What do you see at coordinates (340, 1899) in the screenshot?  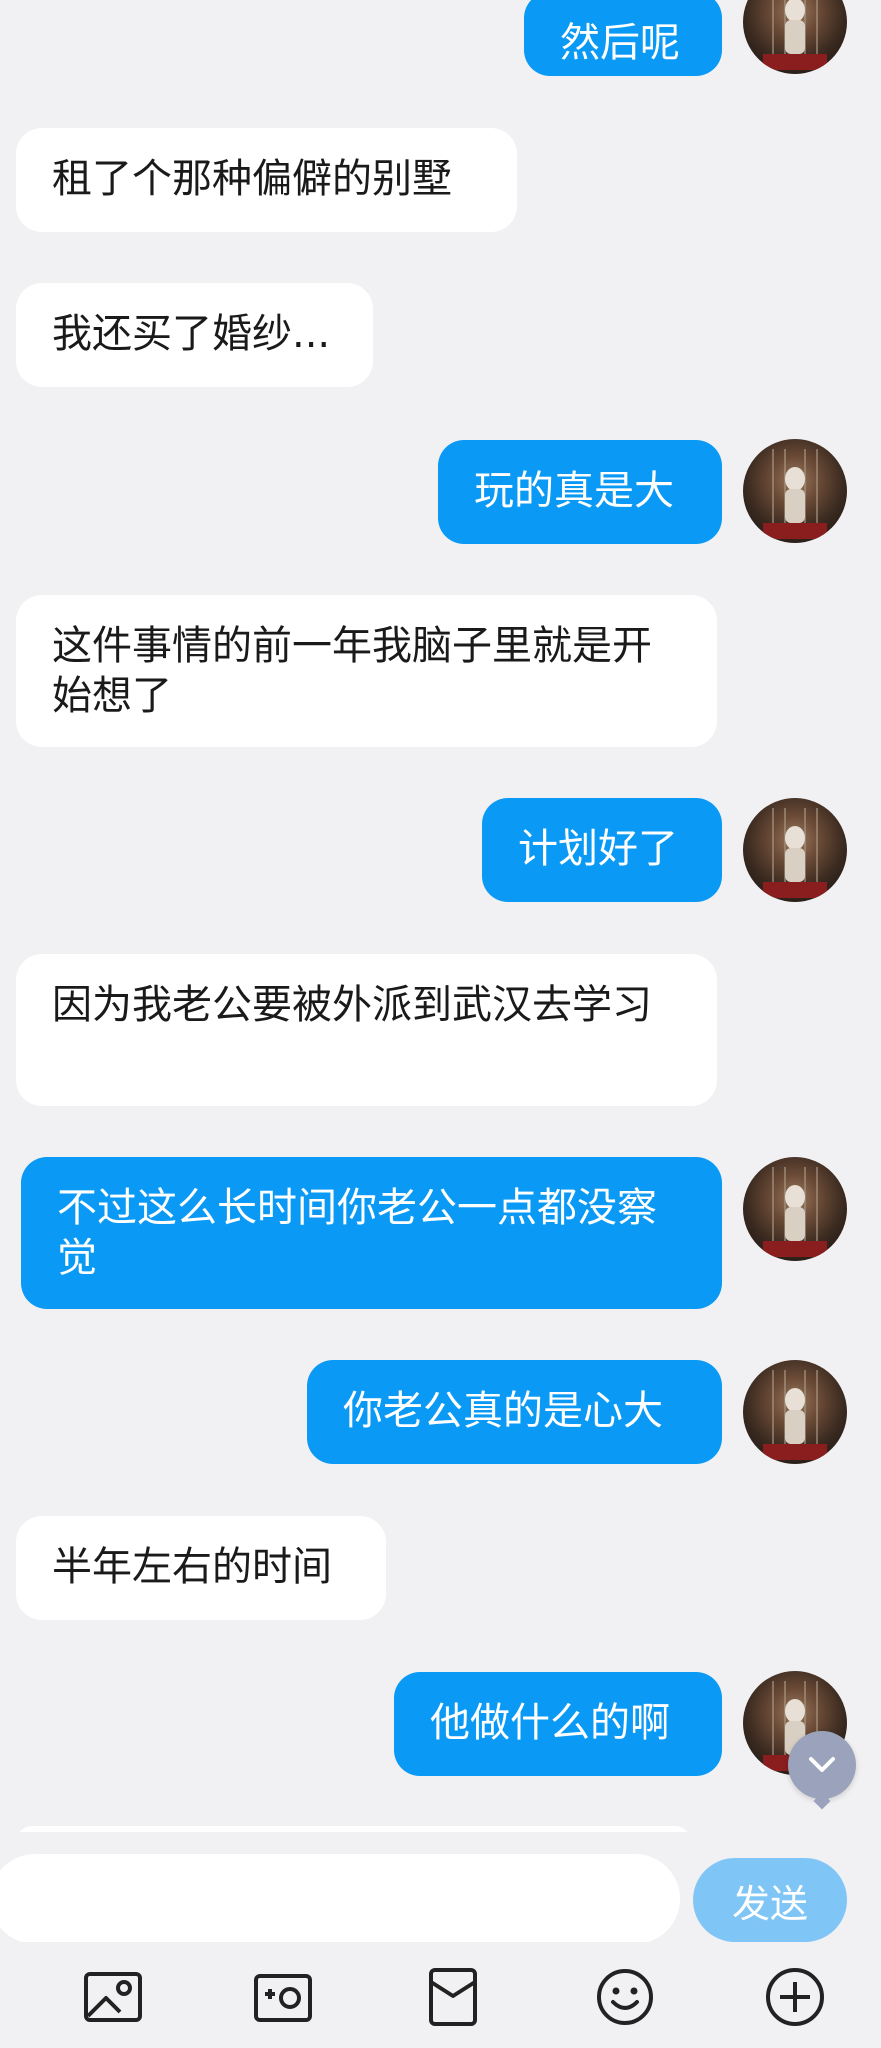 I see `message-input` at bounding box center [340, 1899].